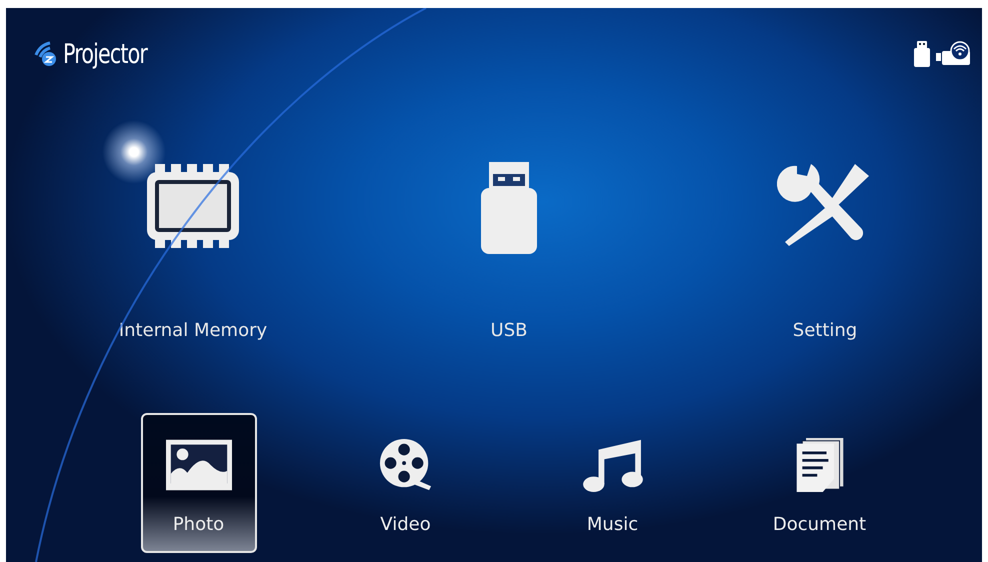  What do you see at coordinates (820, 483) in the screenshot?
I see `media-tile: Document` at bounding box center [820, 483].